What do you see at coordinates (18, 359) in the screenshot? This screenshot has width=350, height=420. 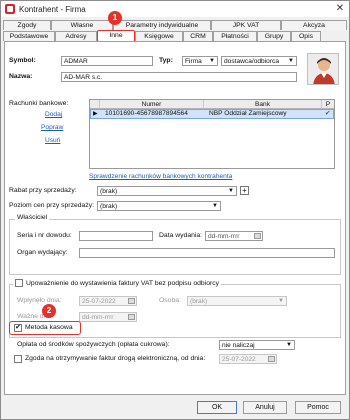 I see `zgoda-efaktury-checkbox` at bounding box center [18, 359].